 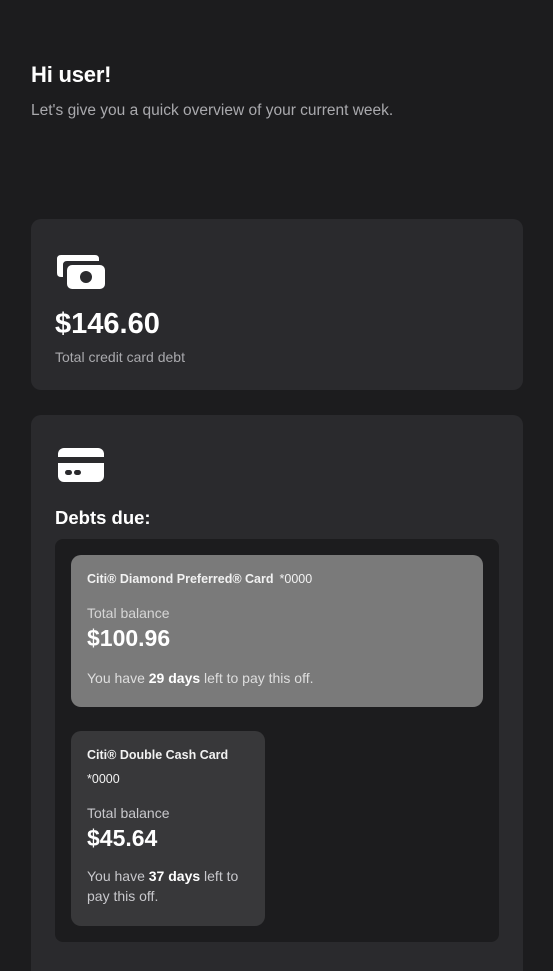 What do you see at coordinates (129, 638) in the screenshot?
I see `balance-amount: $100.96` at bounding box center [129, 638].